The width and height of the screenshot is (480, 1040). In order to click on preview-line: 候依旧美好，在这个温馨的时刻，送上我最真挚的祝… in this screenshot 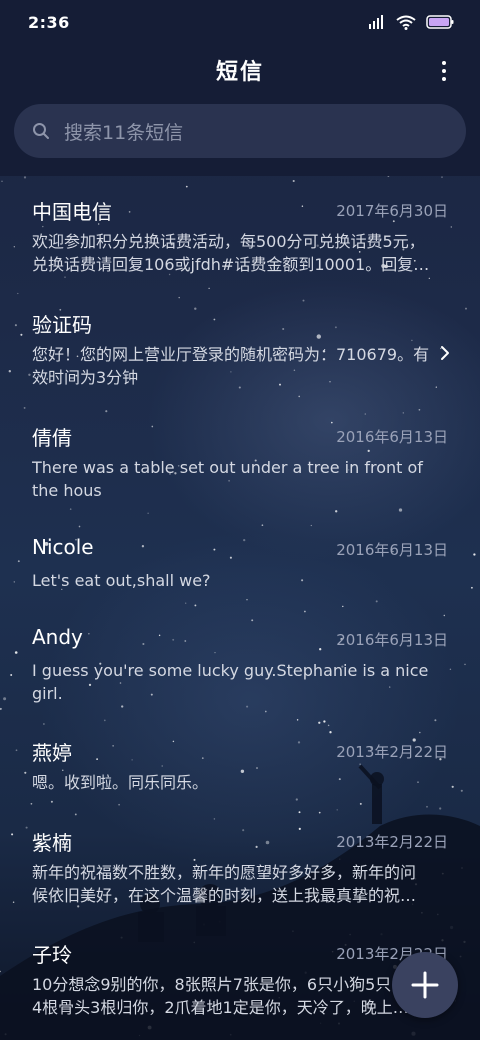, I will do `click(224, 895)`.